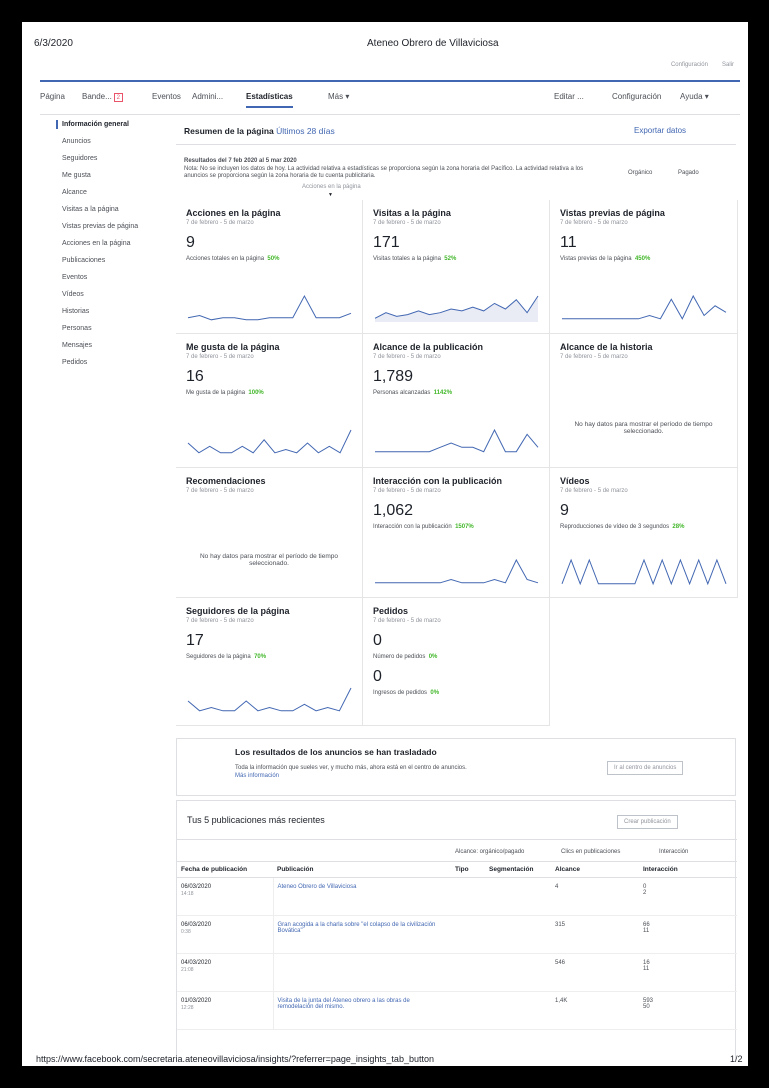  Describe the element at coordinates (560, 963) in the screenshot. I see `post-reach: 546` at that location.